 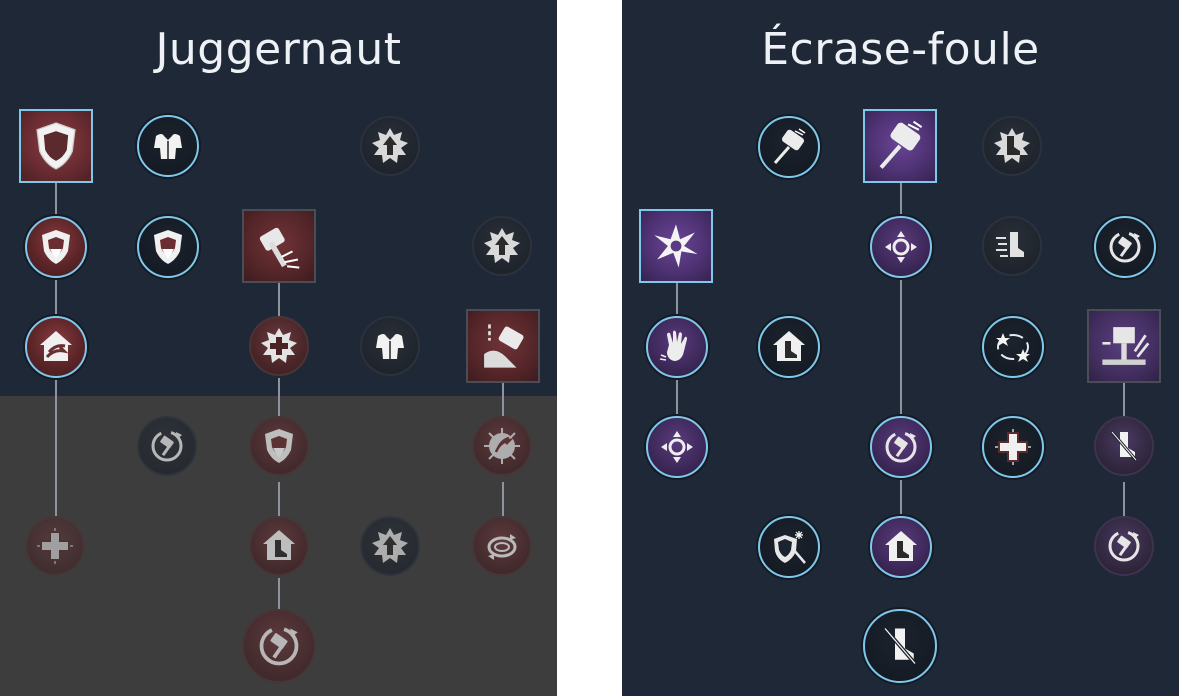 I want to click on skill-node-grab-hand, so click(x=677, y=347).